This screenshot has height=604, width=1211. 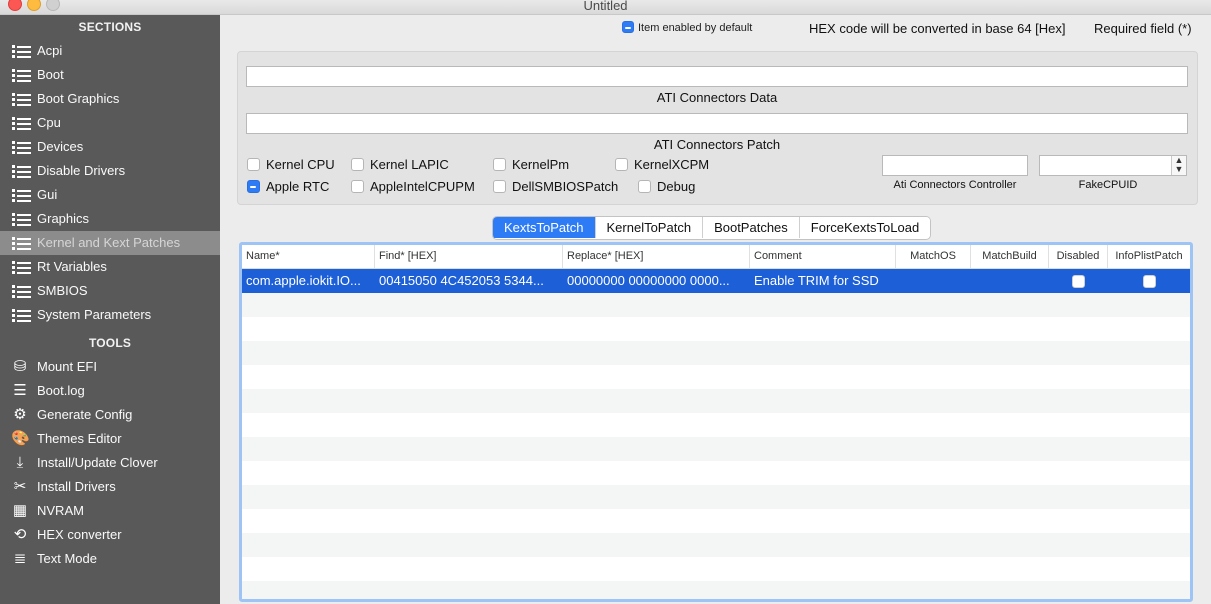 I want to click on appleintelcpupm-checkbox: AppleIntelCPUPM, so click(x=413, y=186).